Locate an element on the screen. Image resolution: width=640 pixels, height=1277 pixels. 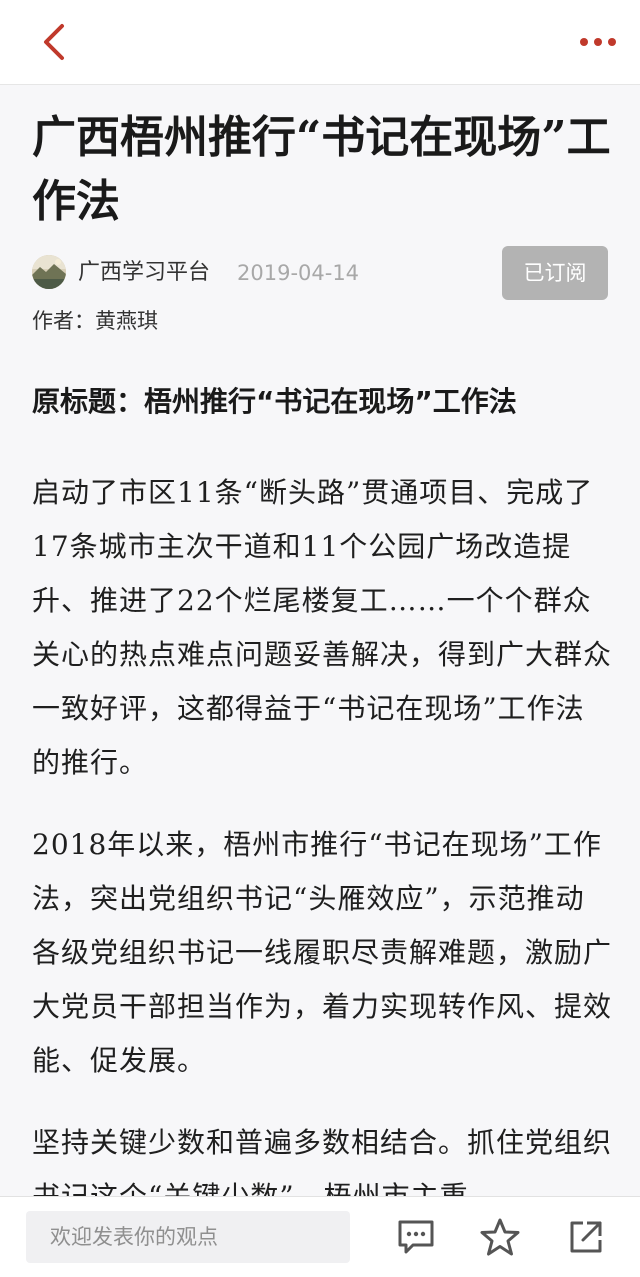
comment-input is located at coordinates (188, 1237).